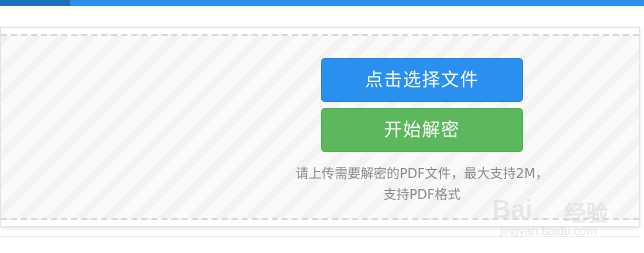 The image size is (644, 253). I want to click on top-accent-bar-active, so click(35, 3).